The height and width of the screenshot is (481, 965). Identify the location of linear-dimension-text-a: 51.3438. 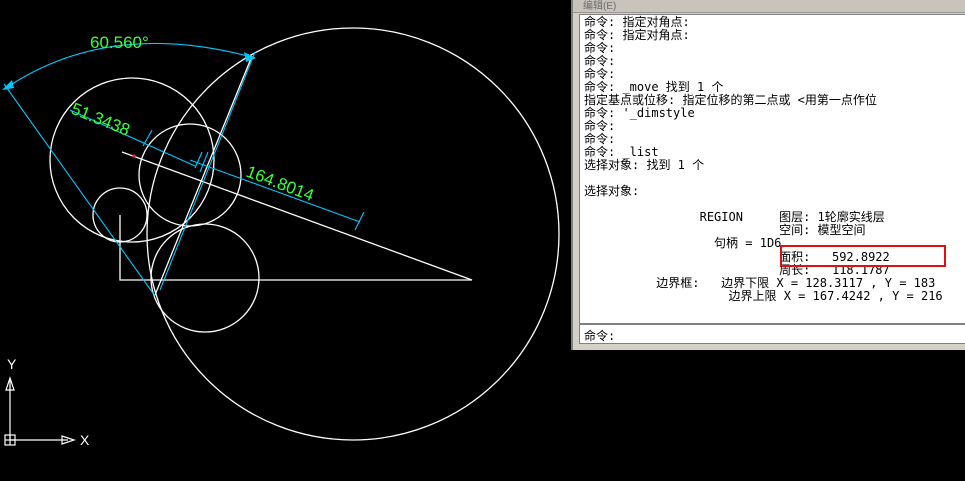
(101, 119).